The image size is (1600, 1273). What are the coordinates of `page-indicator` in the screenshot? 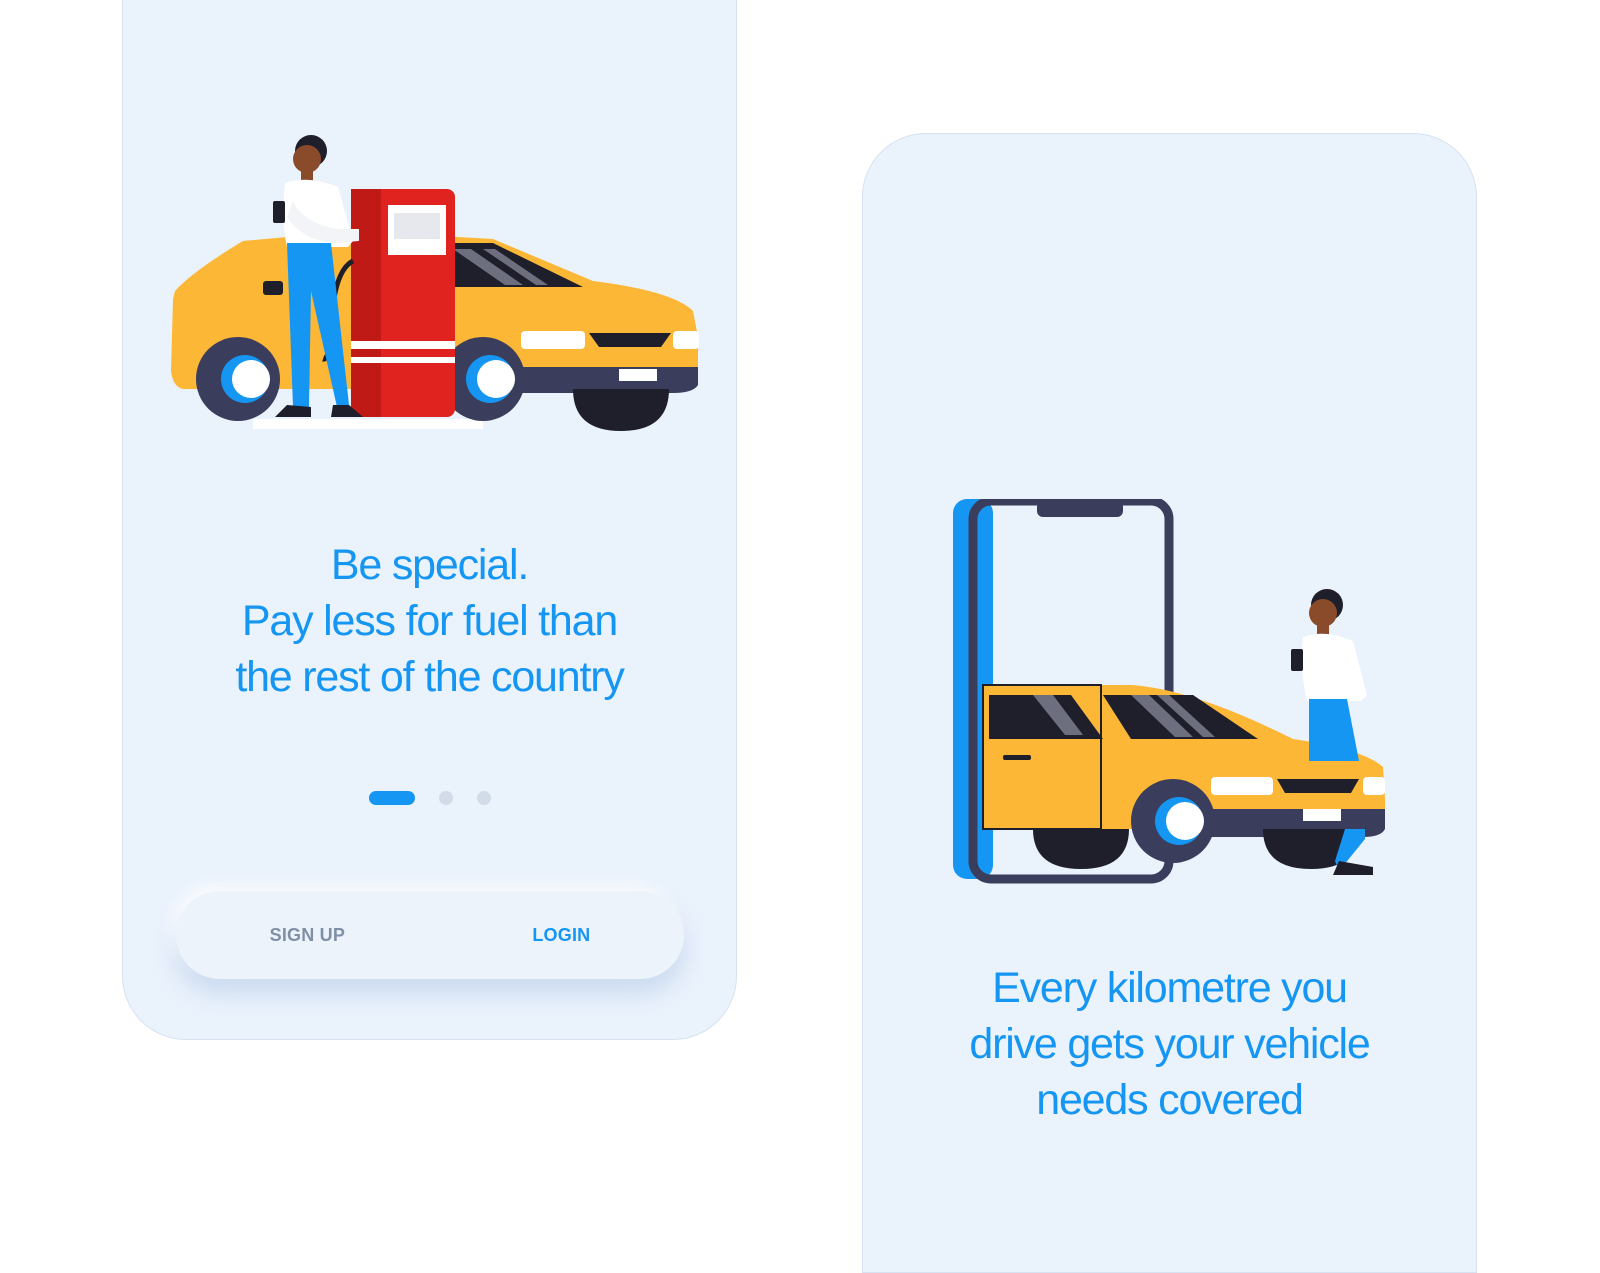 It's located at (429, 798).